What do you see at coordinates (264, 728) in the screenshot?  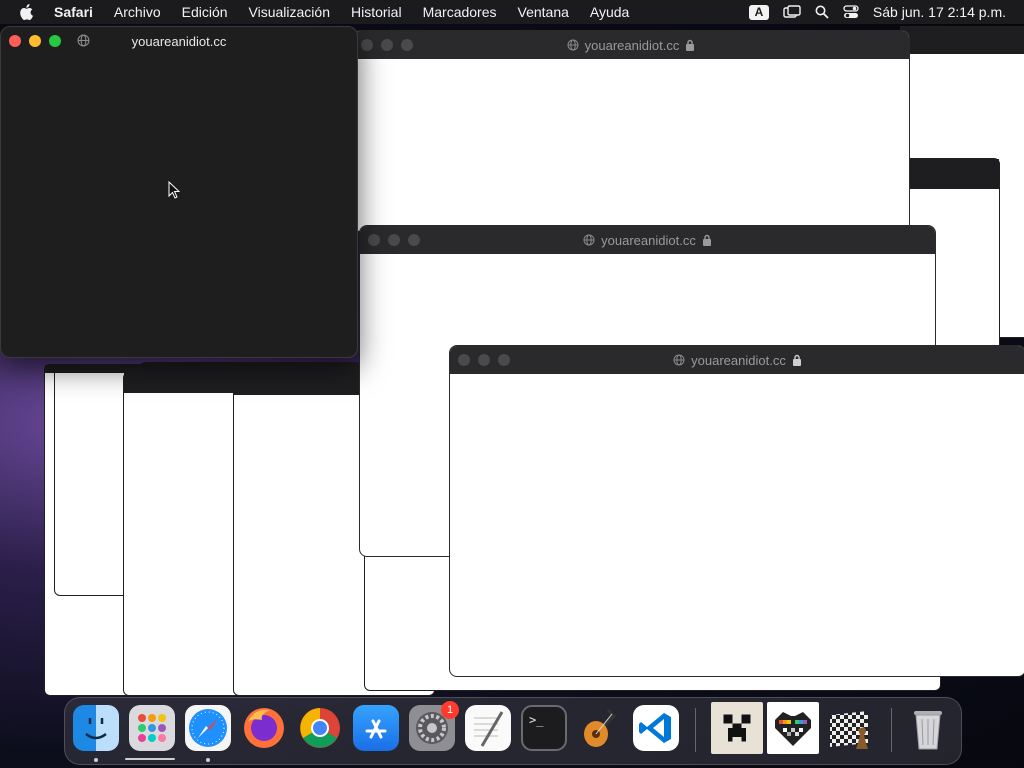 I see `firefox-icon` at bounding box center [264, 728].